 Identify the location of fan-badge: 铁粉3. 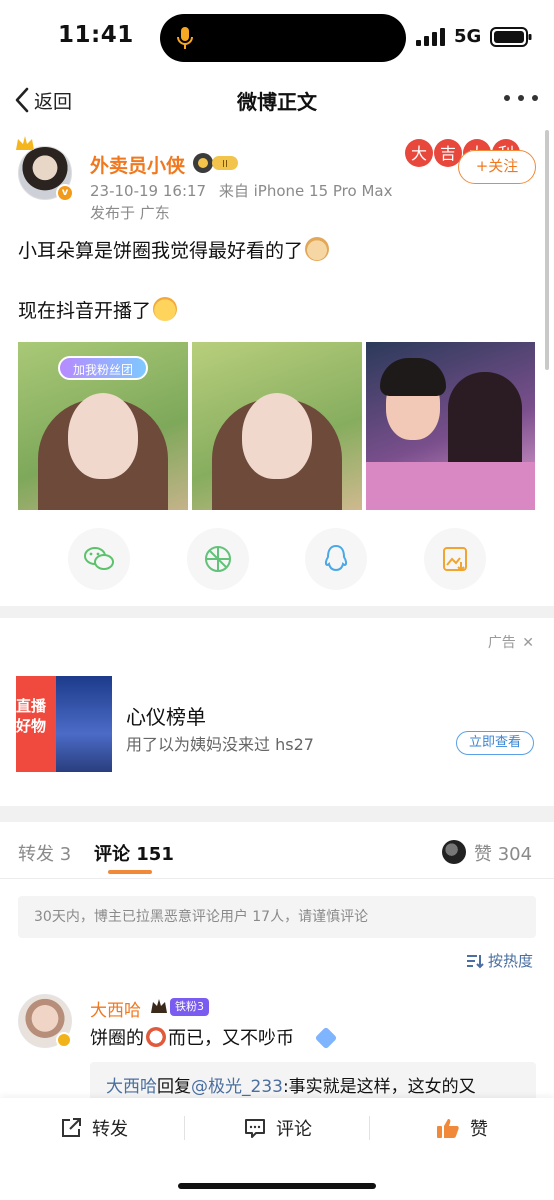
(179, 1007).